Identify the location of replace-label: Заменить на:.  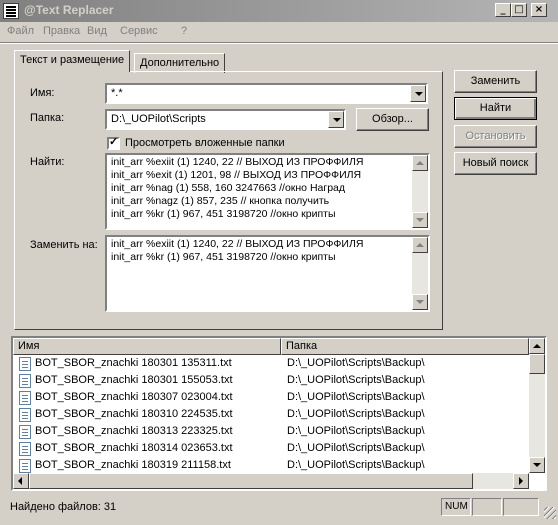
(64, 245).